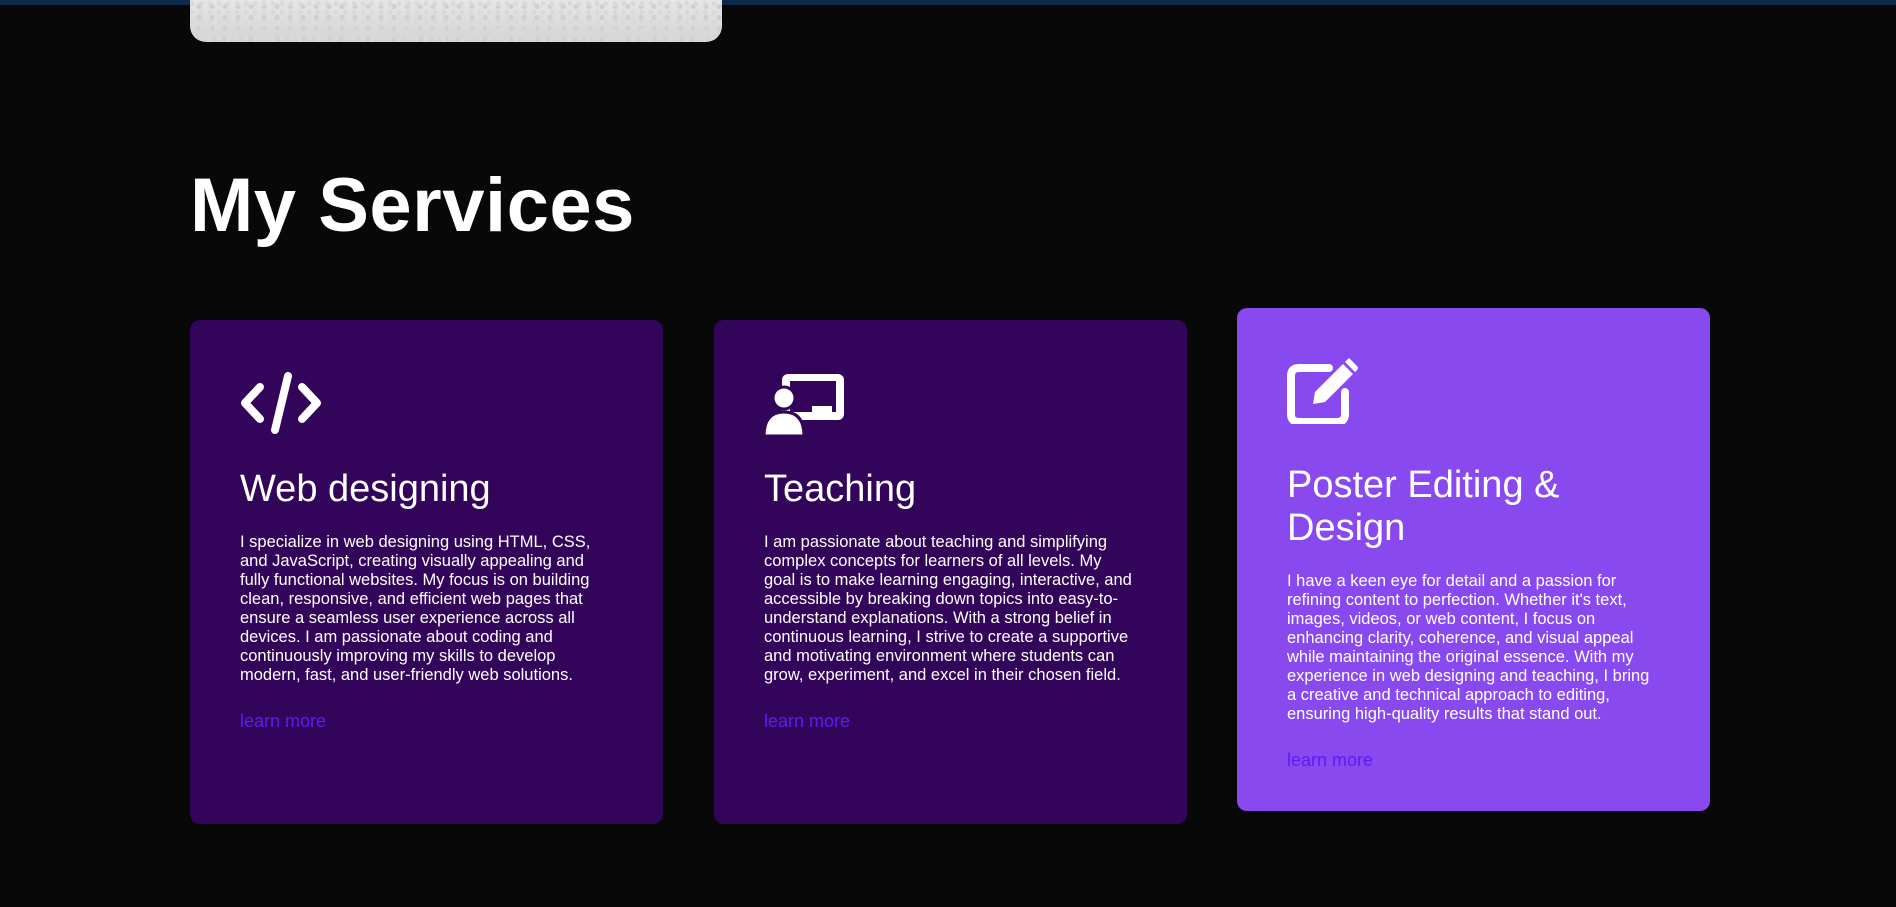 This screenshot has height=907, width=1896. I want to click on profile-image-bottom, so click(456, 21).